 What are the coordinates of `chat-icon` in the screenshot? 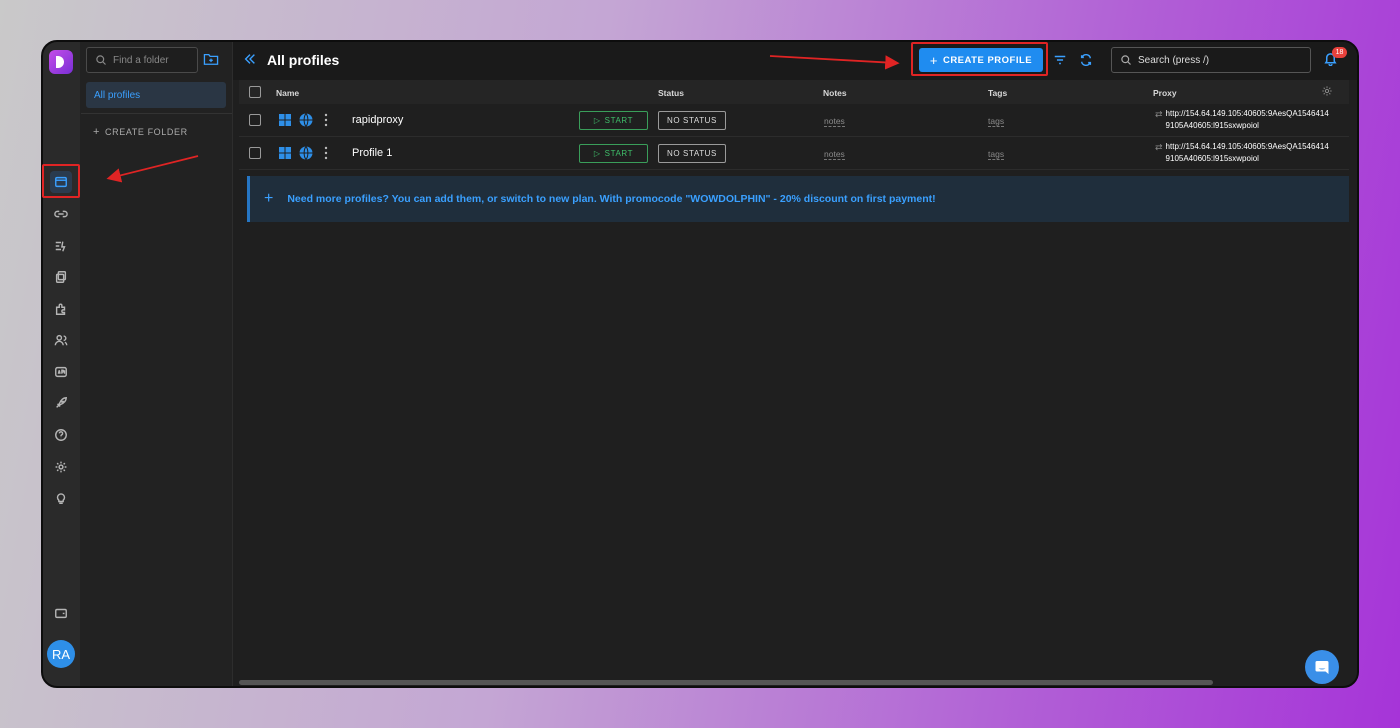 It's located at (1322, 667).